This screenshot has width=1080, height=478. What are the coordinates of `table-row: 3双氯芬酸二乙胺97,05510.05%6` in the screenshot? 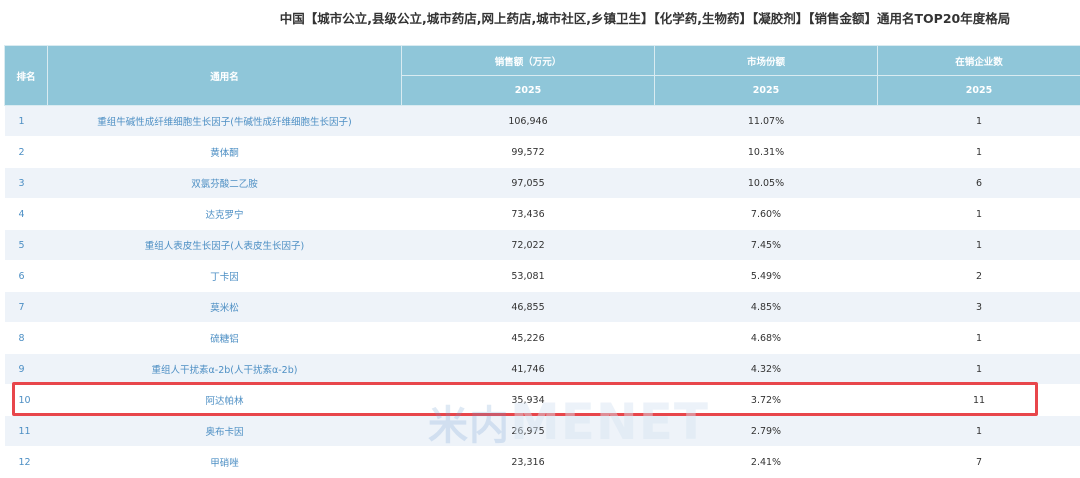 It's located at (542, 183).